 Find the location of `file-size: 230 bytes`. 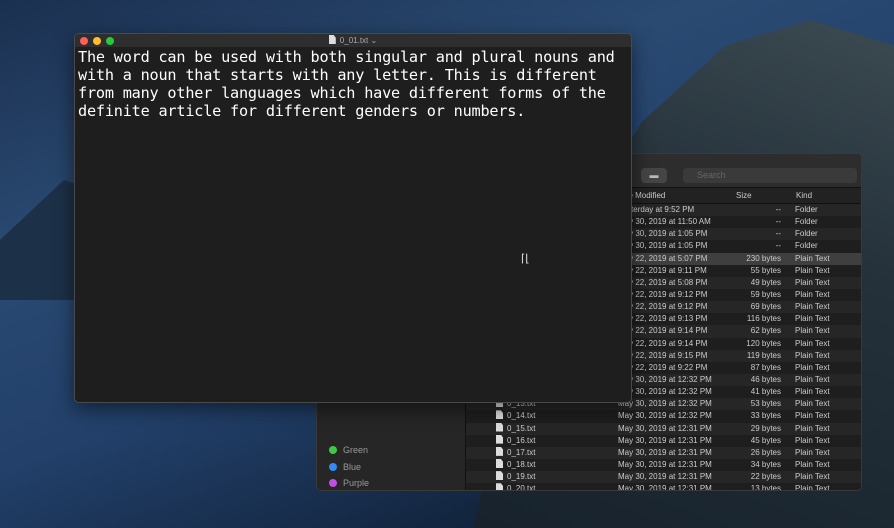

file-size: 230 bytes is located at coordinates (763, 258).